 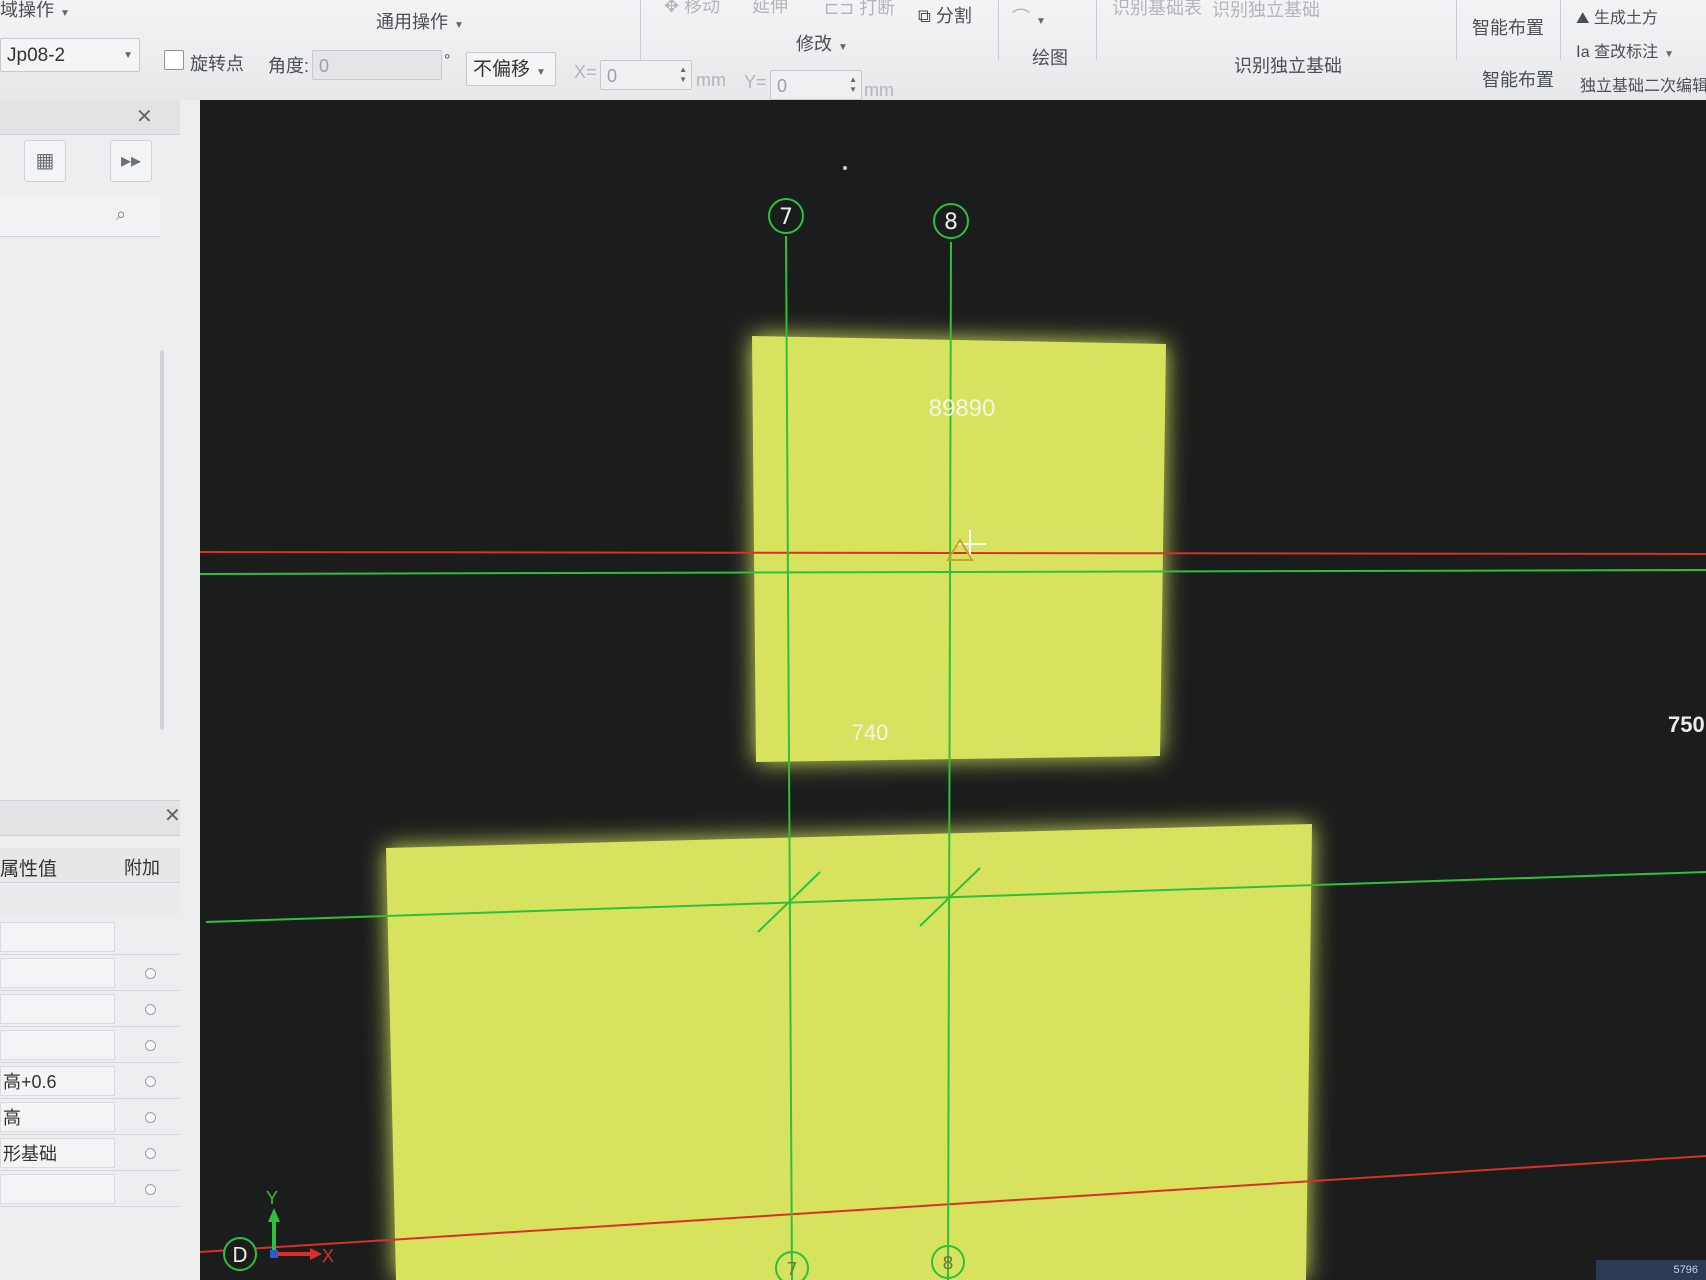 I want to click on stretch-button: 延伸, so click(x=770, y=9).